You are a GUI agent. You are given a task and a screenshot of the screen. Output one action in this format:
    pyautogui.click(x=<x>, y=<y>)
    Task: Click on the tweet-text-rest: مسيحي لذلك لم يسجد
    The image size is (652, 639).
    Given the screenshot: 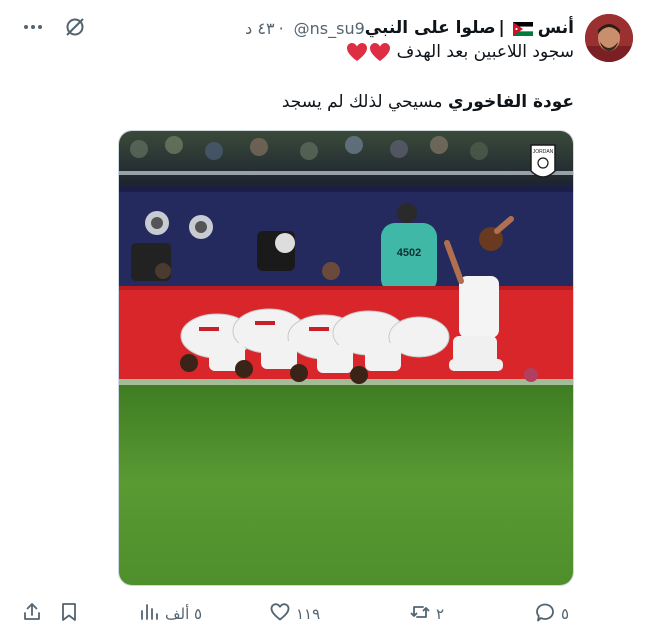 What is the action you would take?
    pyautogui.click(x=364, y=102)
    